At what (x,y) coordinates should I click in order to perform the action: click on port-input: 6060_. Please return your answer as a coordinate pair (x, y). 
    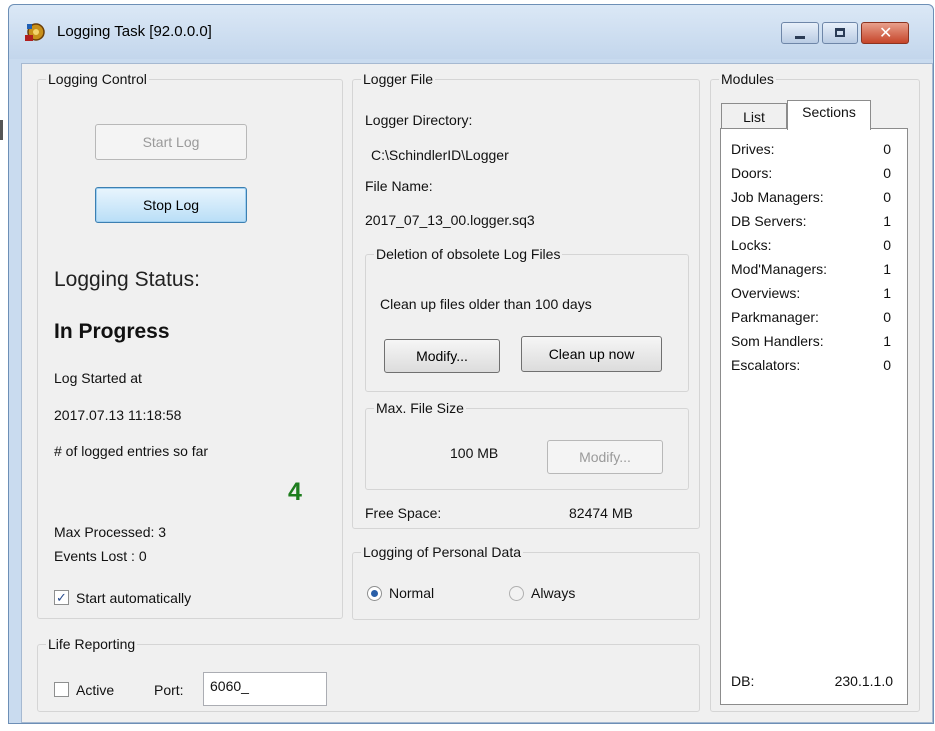
    Looking at the image, I should click on (265, 689).